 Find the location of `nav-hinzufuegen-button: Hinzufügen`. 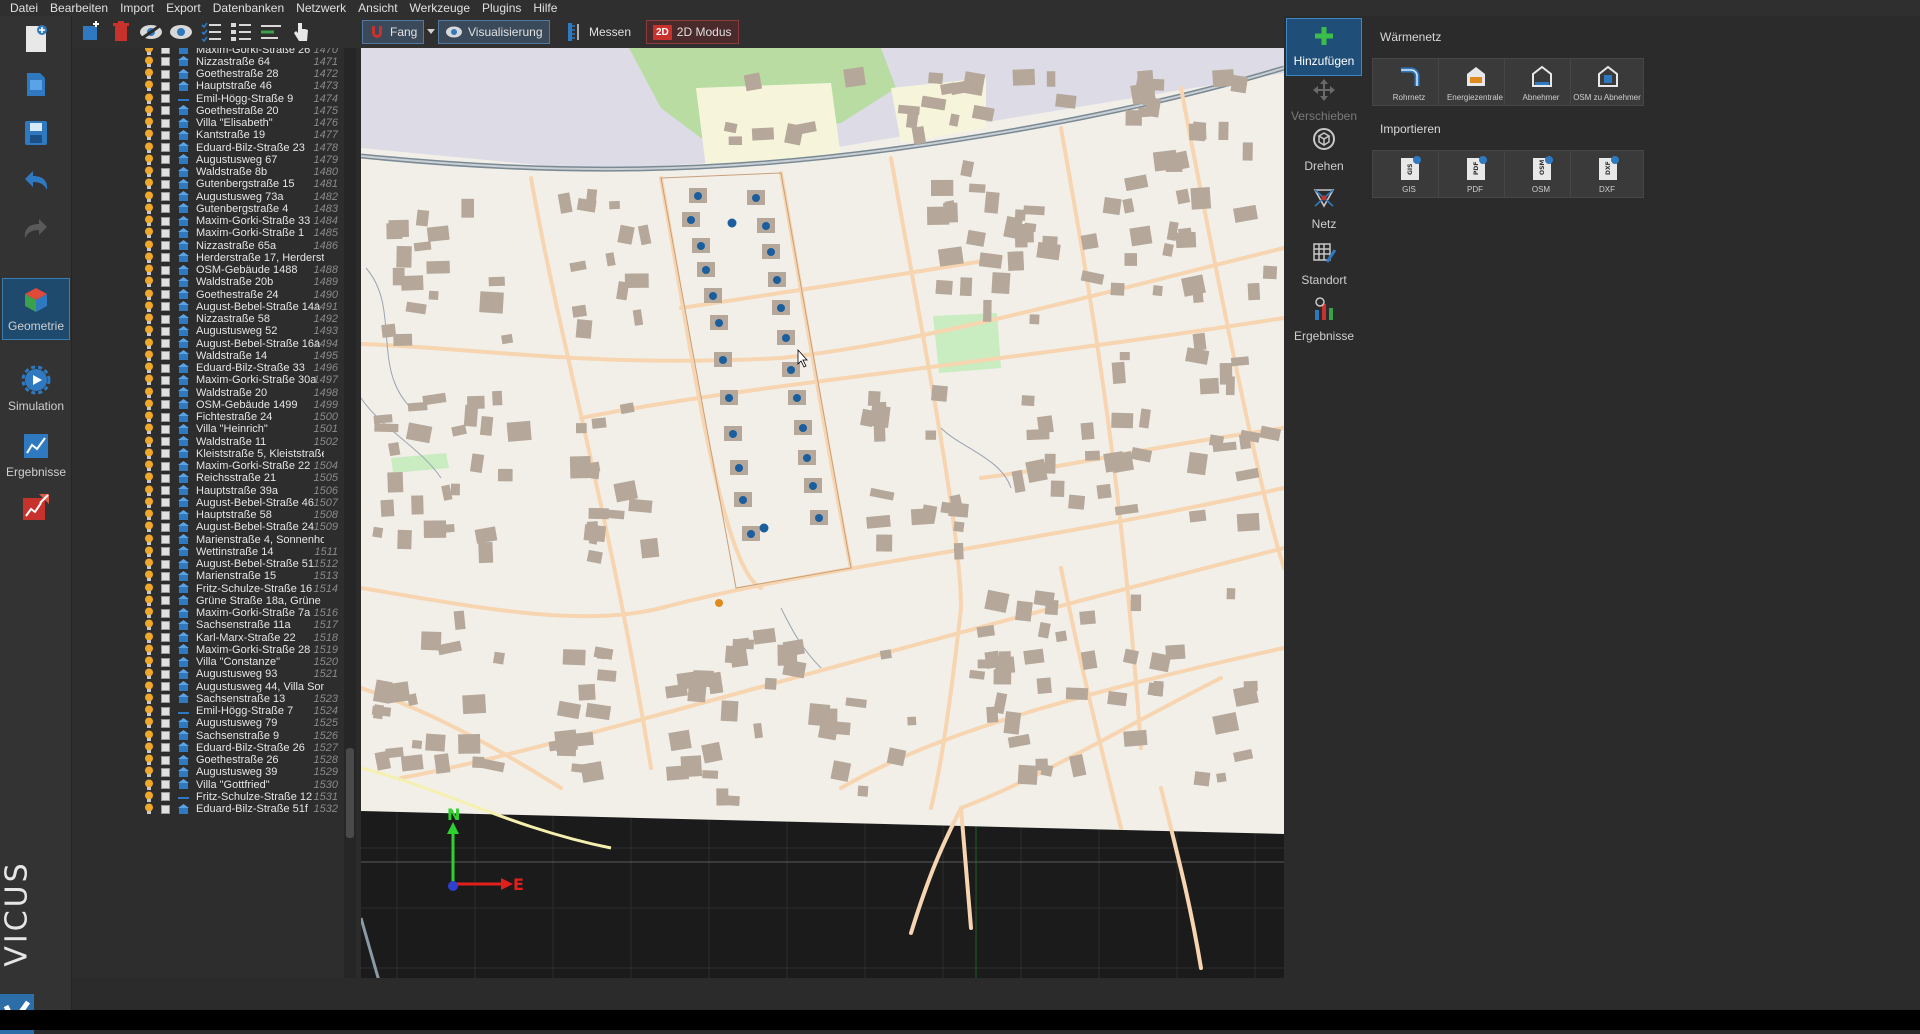

nav-hinzufuegen-button: Hinzufügen is located at coordinates (1324, 47).